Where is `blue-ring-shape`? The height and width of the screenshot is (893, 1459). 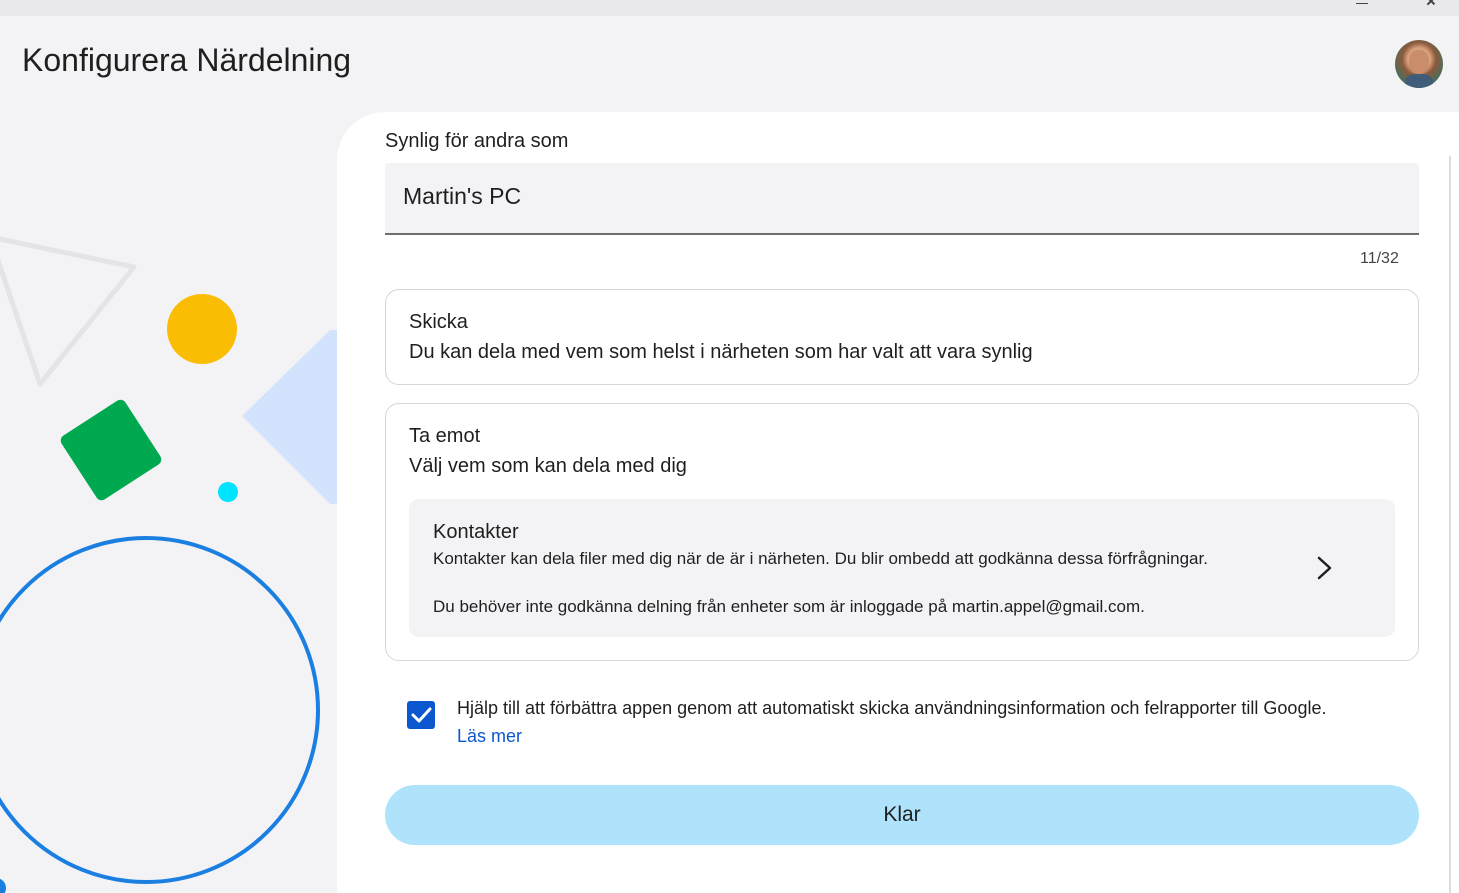 blue-ring-shape is located at coordinates (160, 710).